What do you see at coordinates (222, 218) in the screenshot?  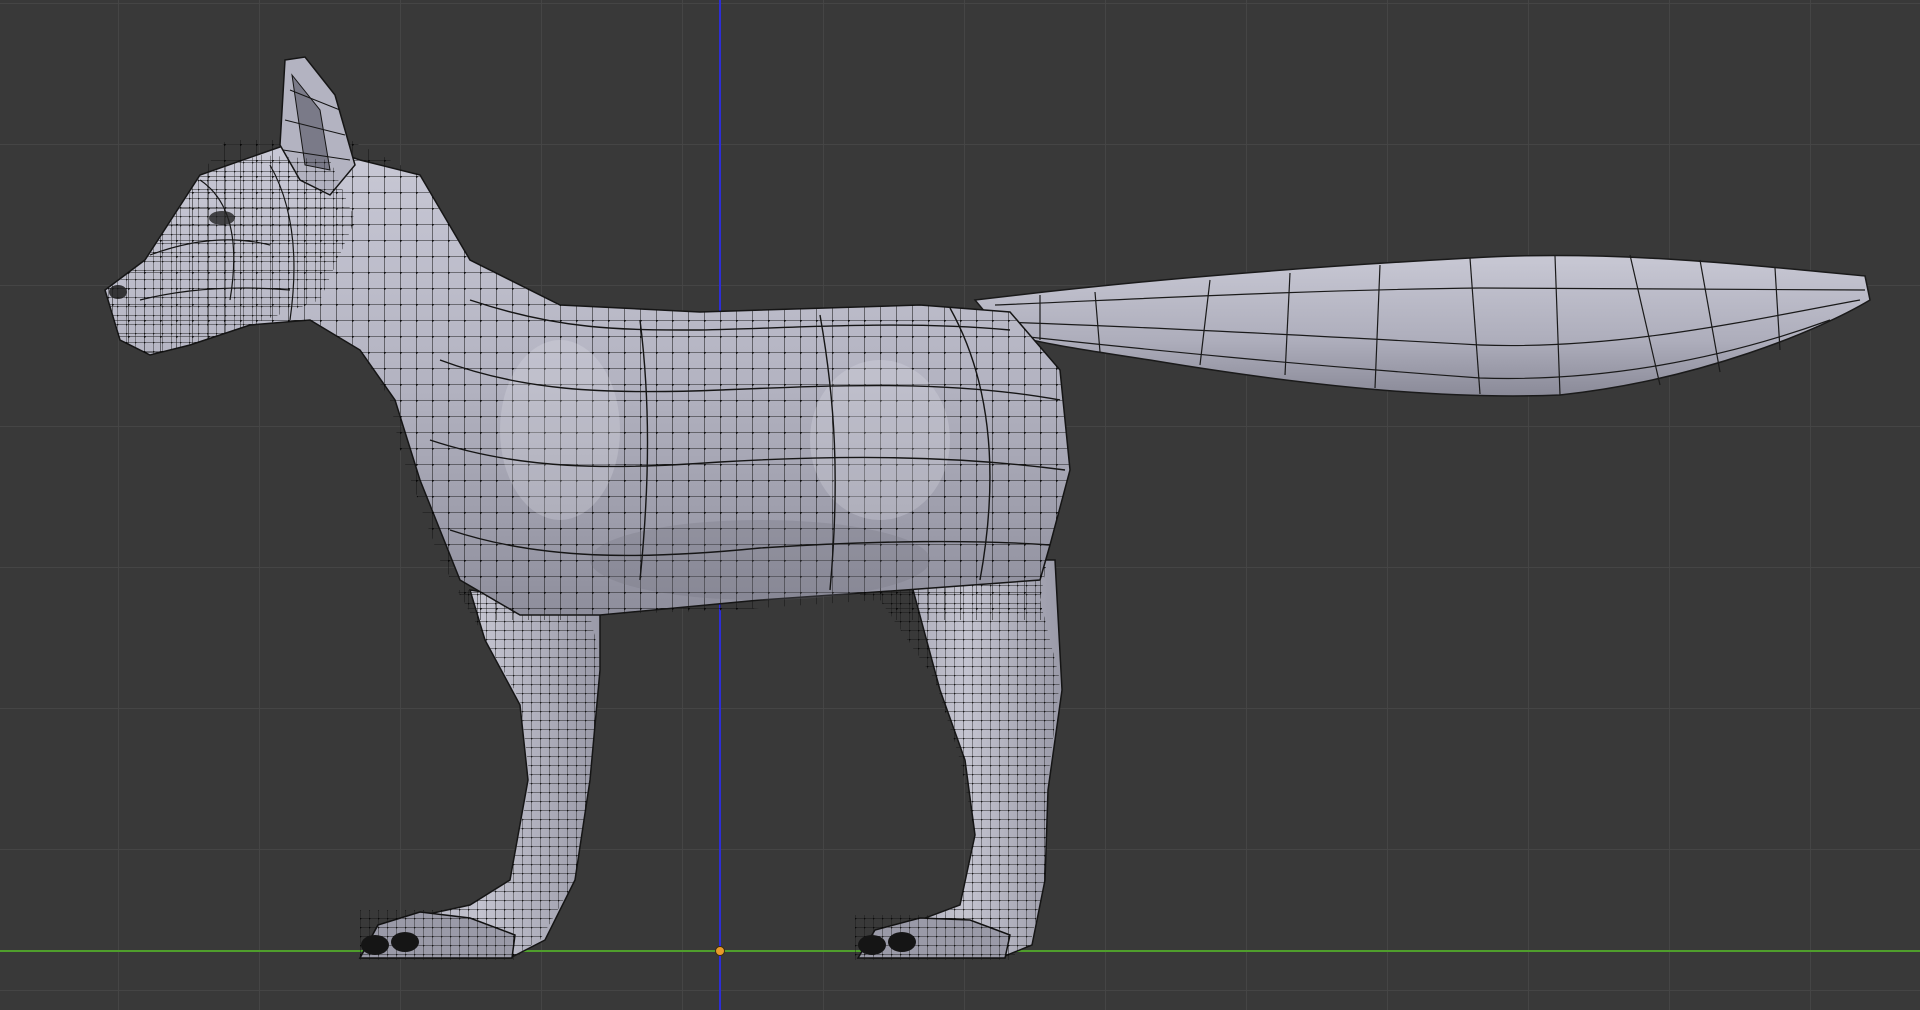 I see `fox-eye` at bounding box center [222, 218].